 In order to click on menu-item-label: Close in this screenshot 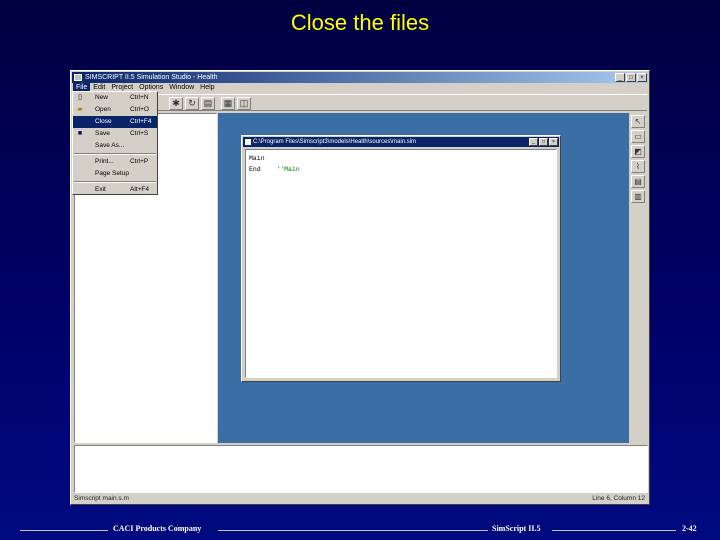, I will do `click(103, 121)`.